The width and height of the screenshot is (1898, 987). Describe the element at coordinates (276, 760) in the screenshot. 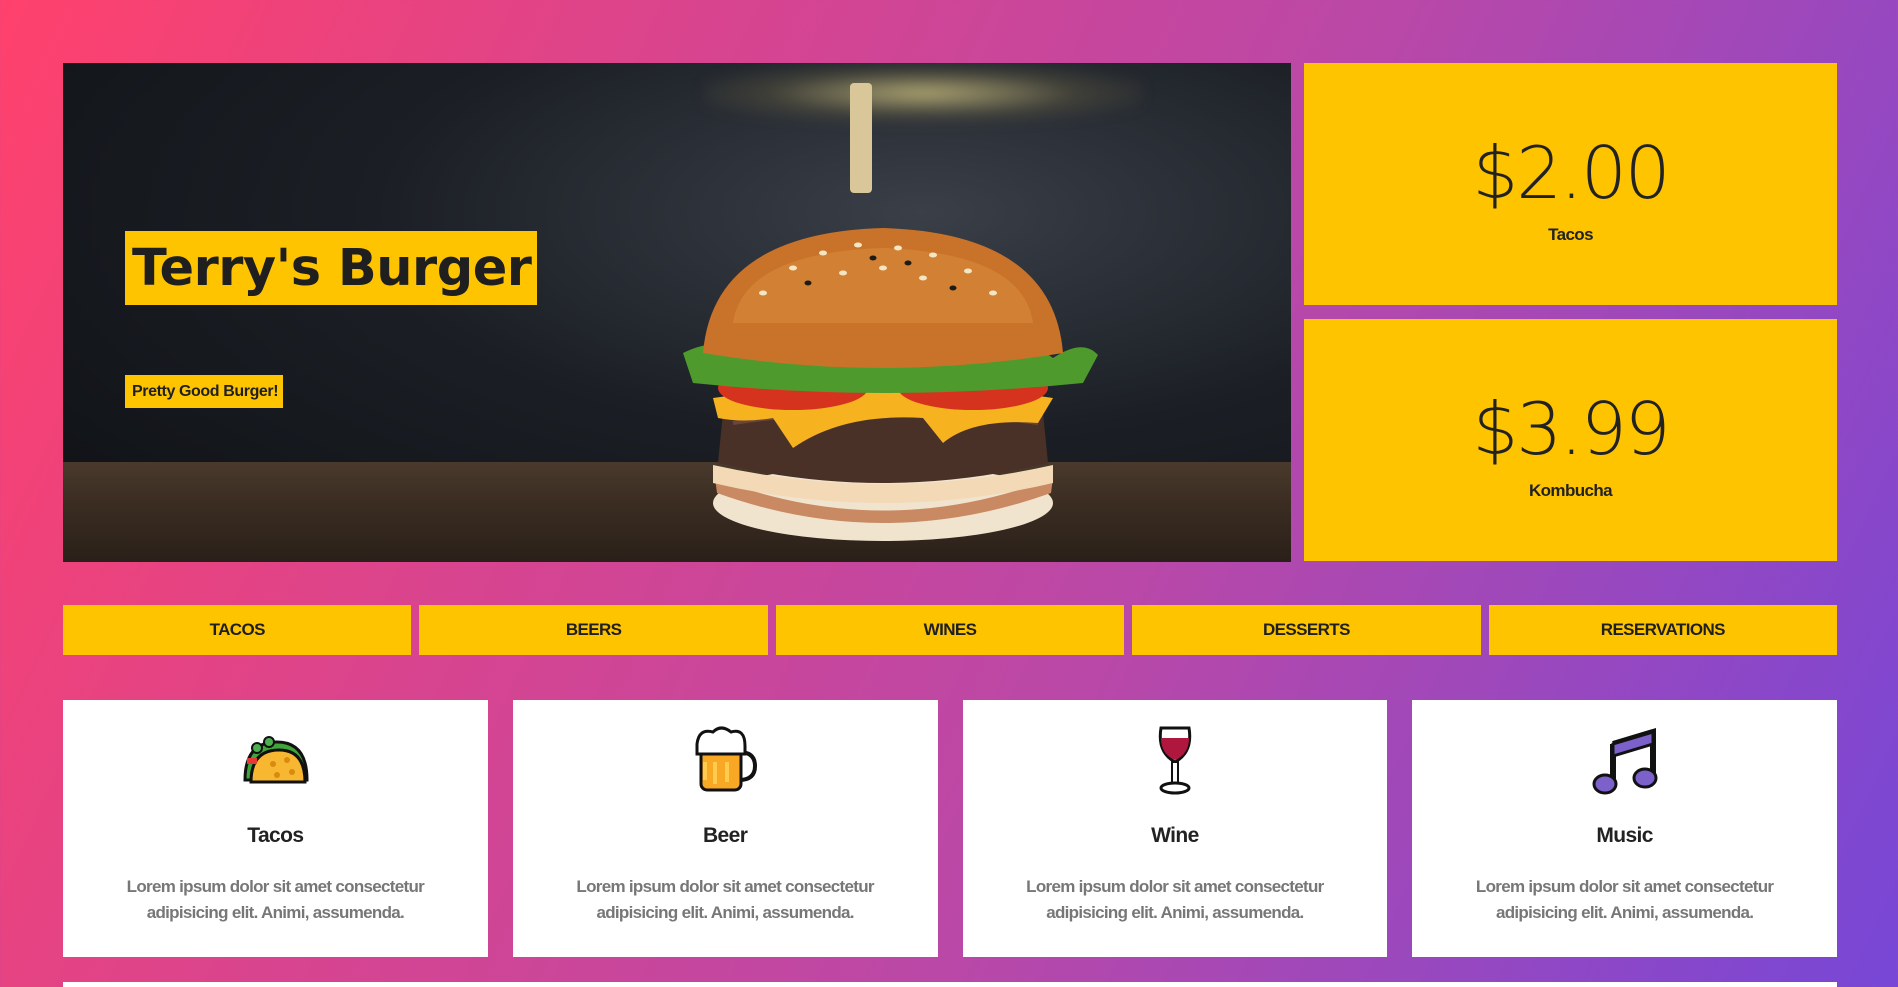

I see `taco-icon` at that location.